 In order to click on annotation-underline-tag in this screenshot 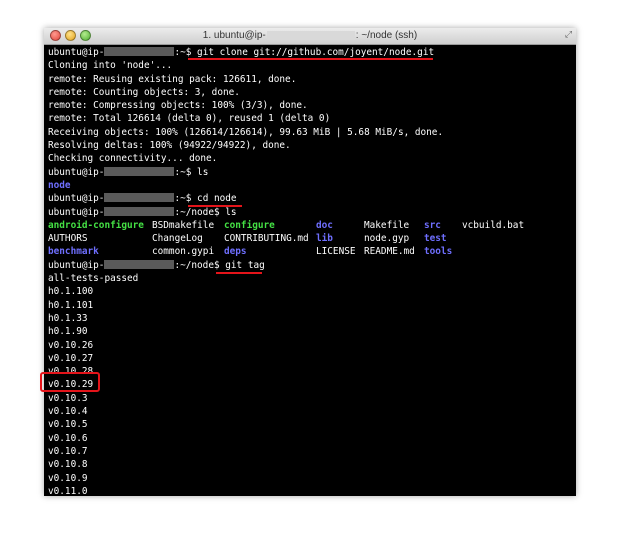, I will do `click(239, 273)`.